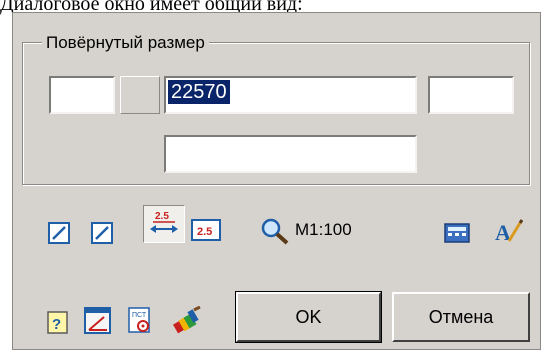 The image size is (554, 356). I want to click on text-position-button: 2.5, so click(164, 224).